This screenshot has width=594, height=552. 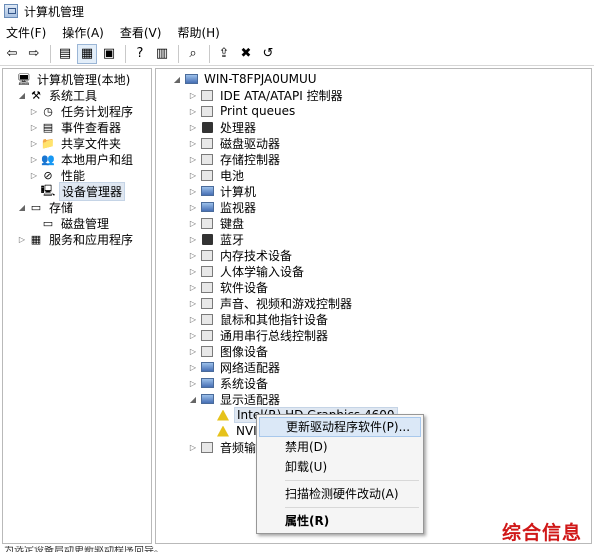 I want to click on forward-arrow-icon: ⇨, so click(x=34, y=54).